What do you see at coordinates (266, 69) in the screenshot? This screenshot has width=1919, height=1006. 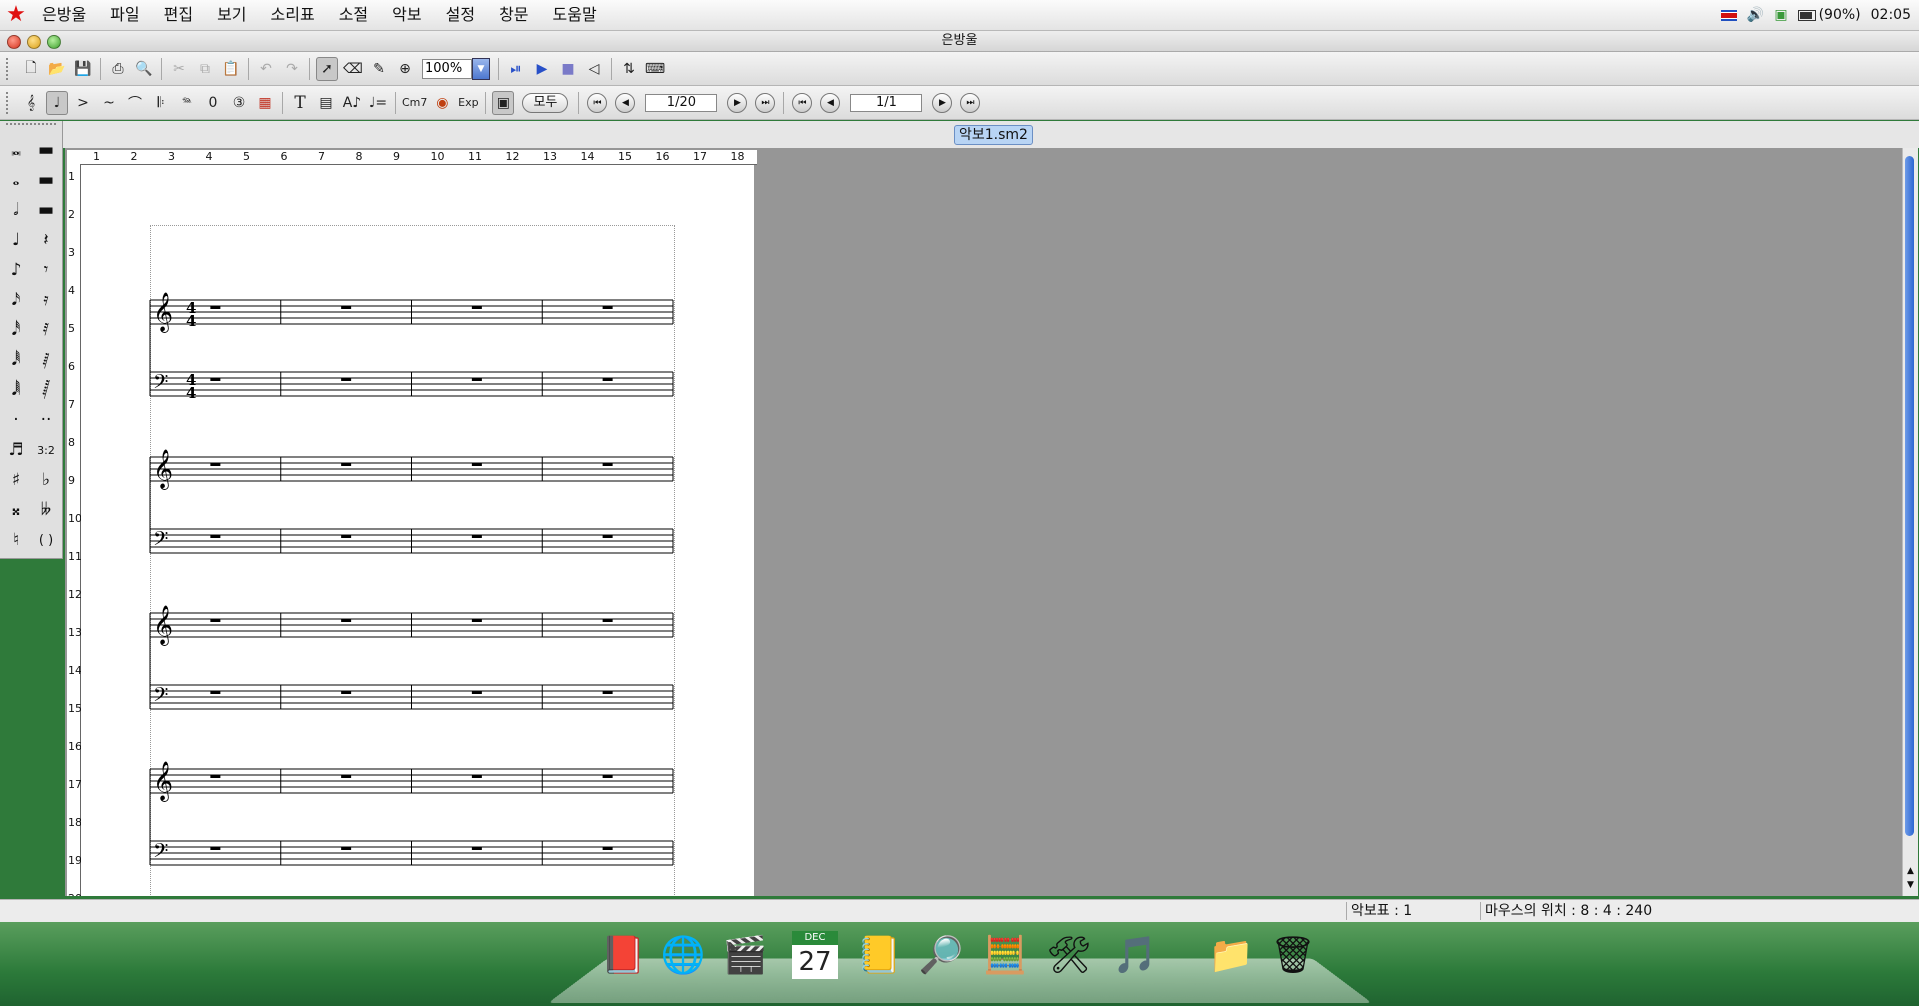 I see `undo-icon: ↶` at bounding box center [266, 69].